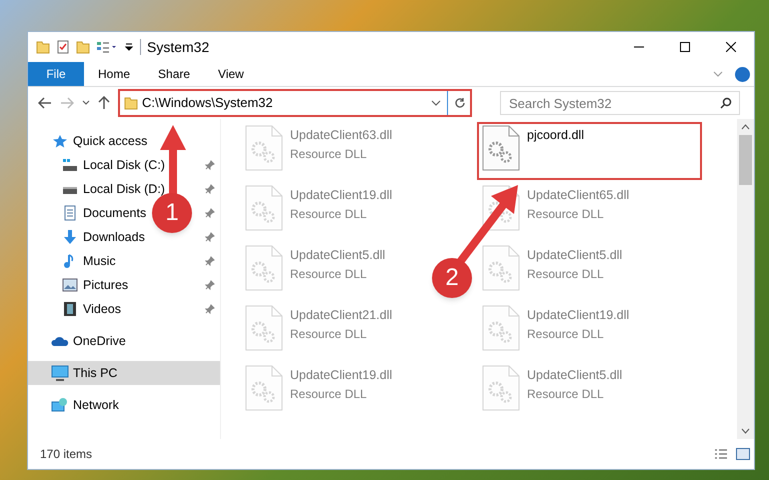  What do you see at coordinates (90, 141) in the screenshot?
I see `sidebar-item: Quick access` at bounding box center [90, 141].